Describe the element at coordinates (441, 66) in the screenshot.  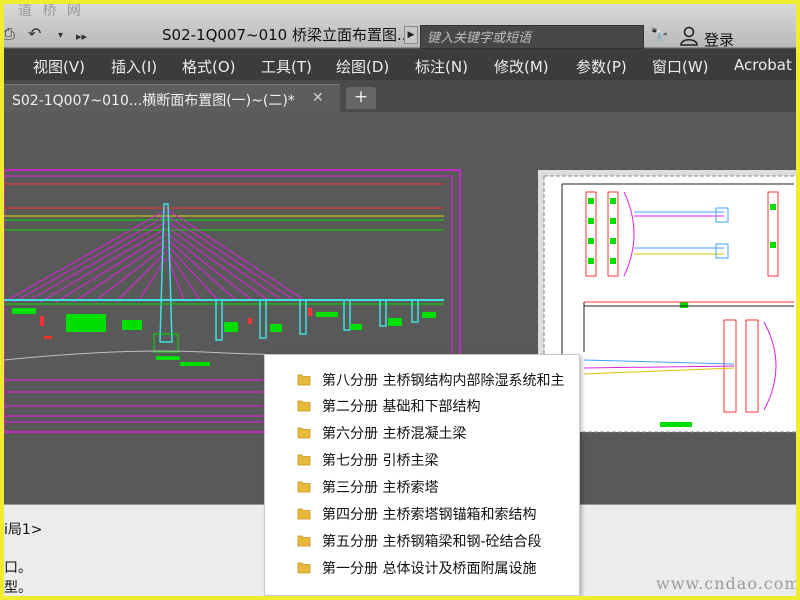
I see `menu-dimension: 标注(N)` at that location.